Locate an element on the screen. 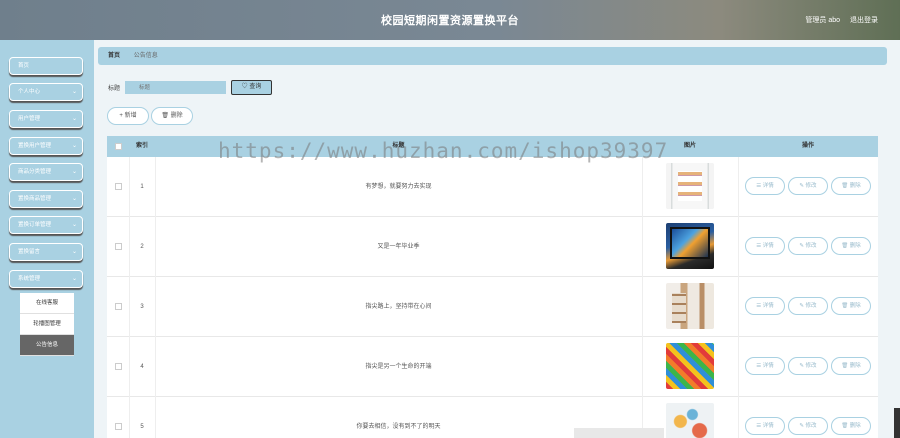 Image resolution: width=900 pixels, height=438 pixels. shelf-image is located at coordinates (690, 306).